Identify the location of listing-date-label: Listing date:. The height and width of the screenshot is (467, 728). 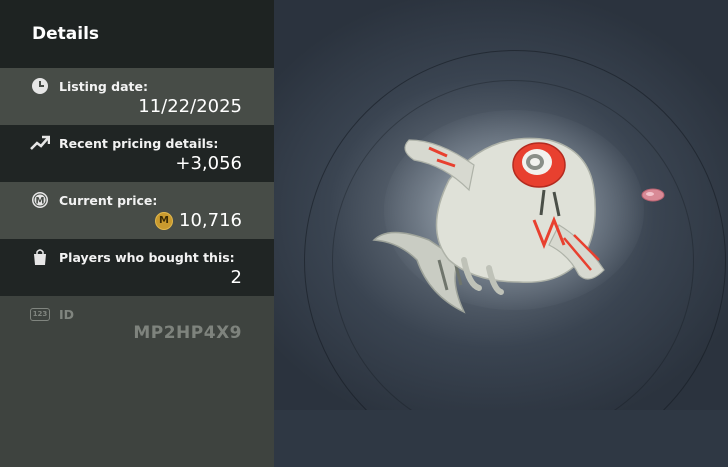
(103, 86).